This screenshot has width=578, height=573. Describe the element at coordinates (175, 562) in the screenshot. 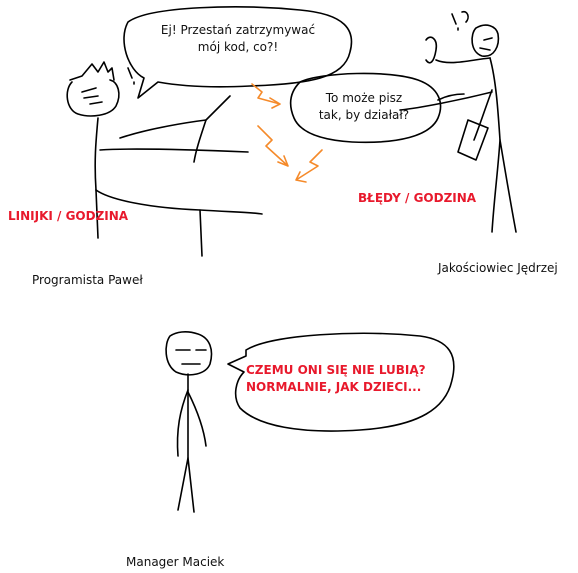

I see `maciek-name: Manager Maciek` at that location.